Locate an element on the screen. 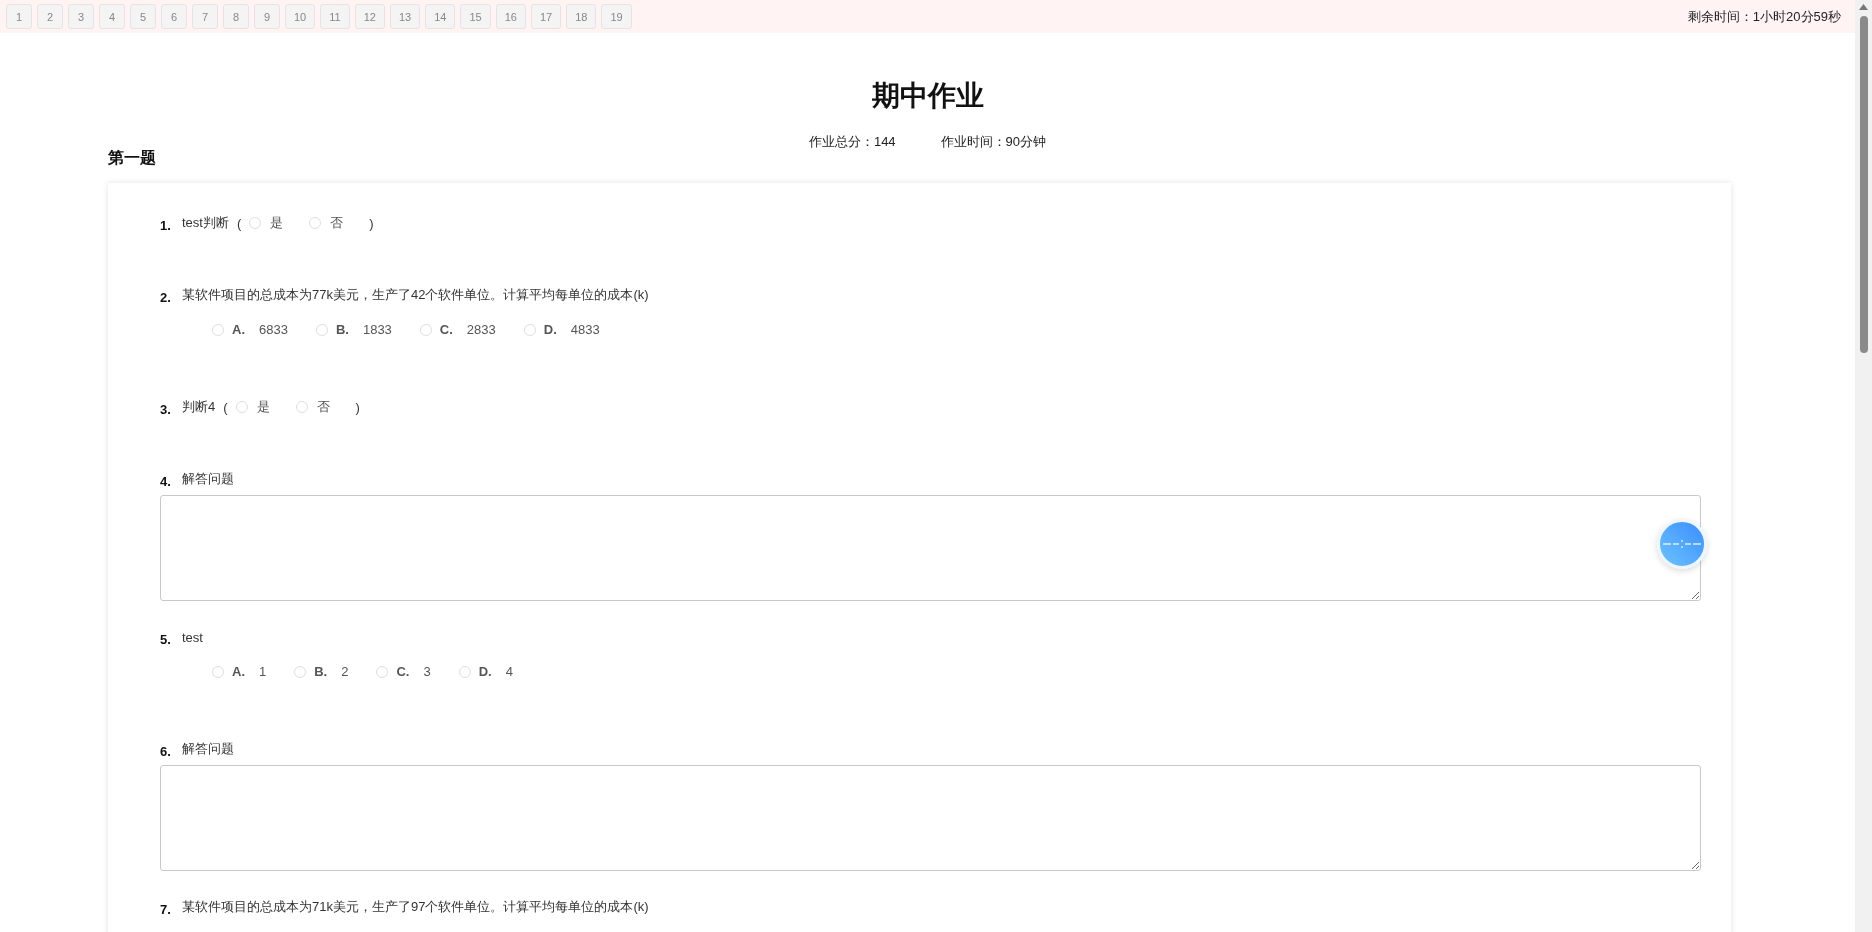 The width and height of the screenshot is (1872, 932). option-label: C. 2833 is located at coordinates (467, 329).